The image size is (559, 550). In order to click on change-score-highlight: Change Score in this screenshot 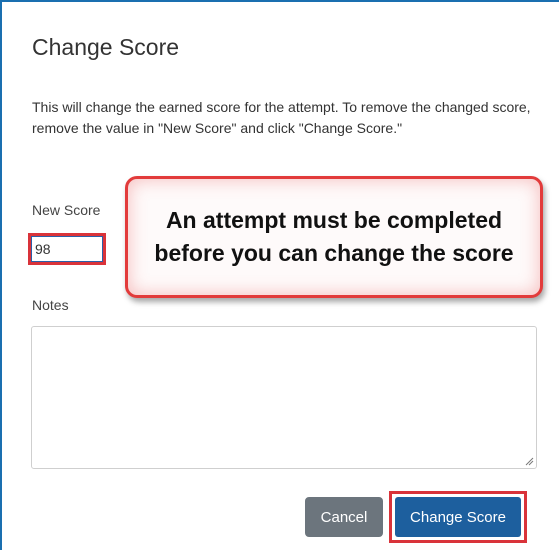, I will do `click(458, 517)`.